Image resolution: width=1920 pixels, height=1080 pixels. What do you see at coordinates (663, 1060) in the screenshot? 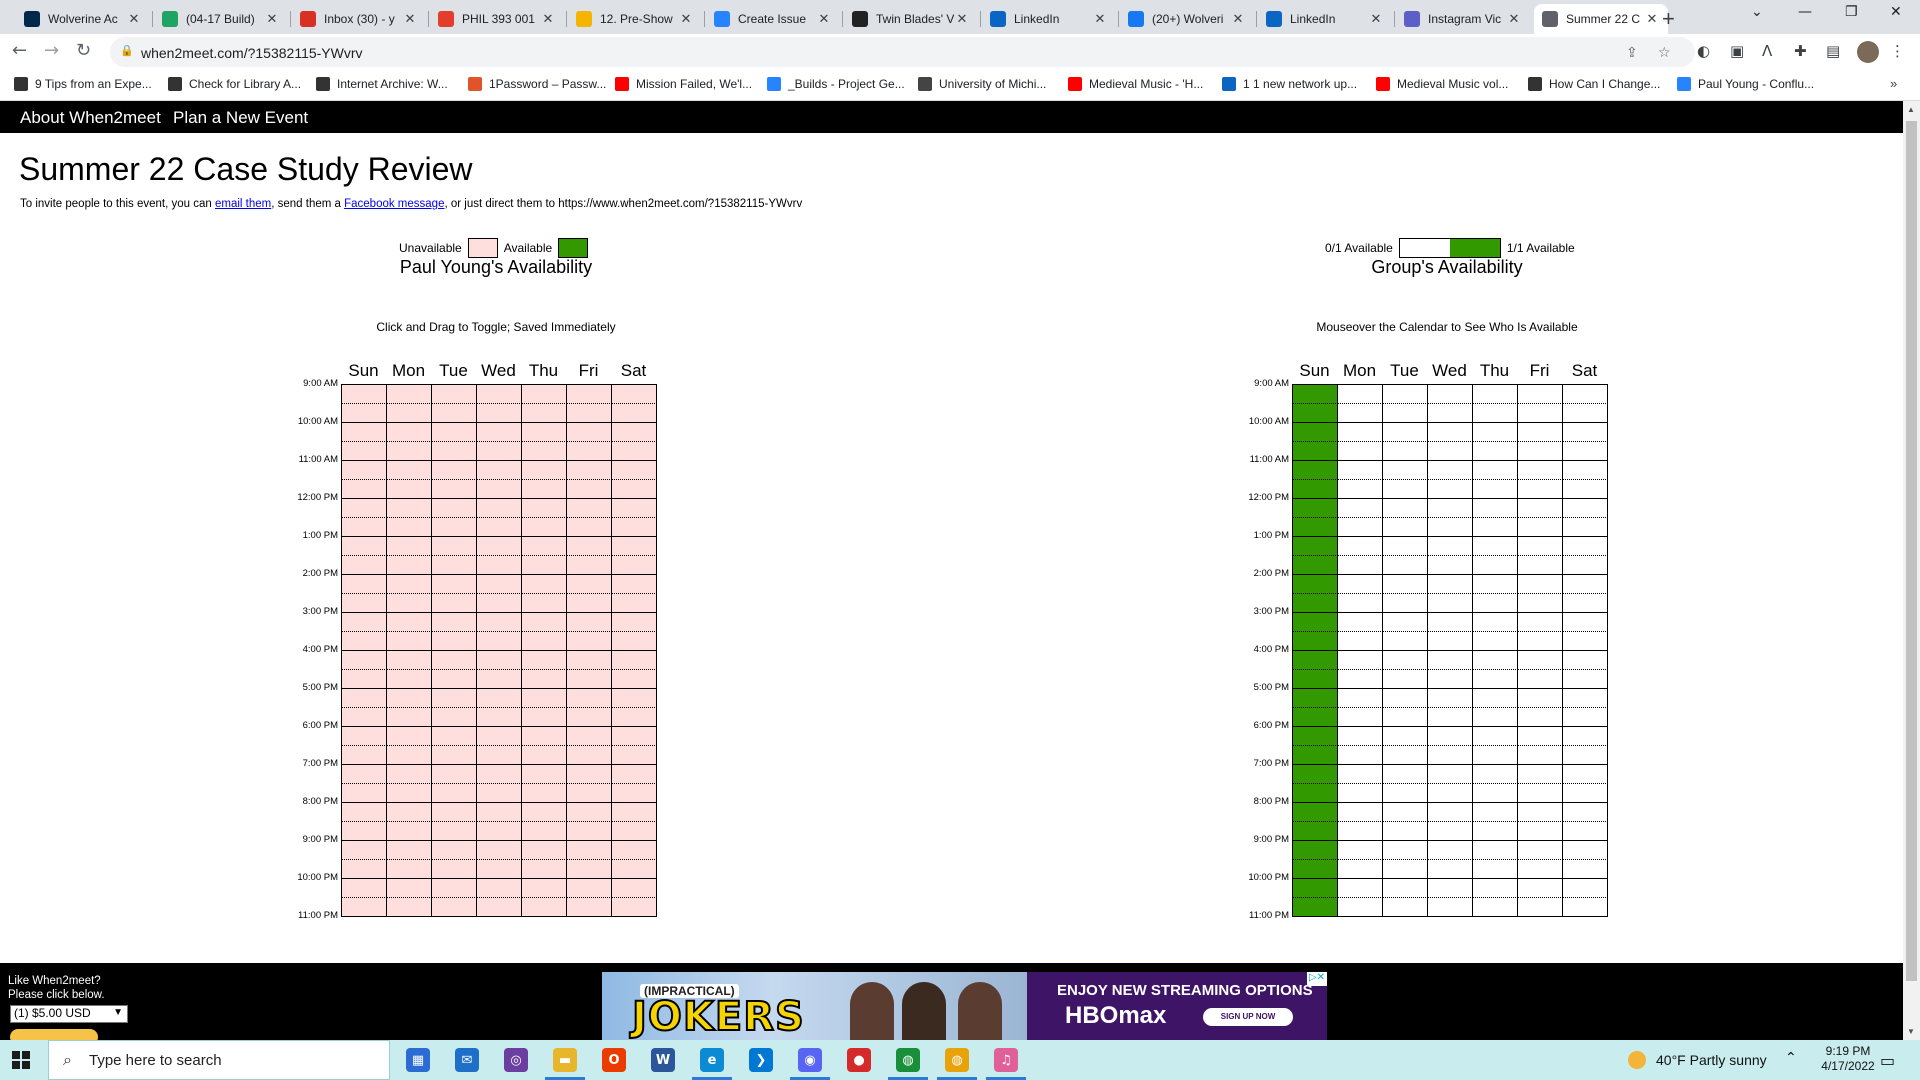
I see `word-icon: W` at bounding box center [663, 1060].